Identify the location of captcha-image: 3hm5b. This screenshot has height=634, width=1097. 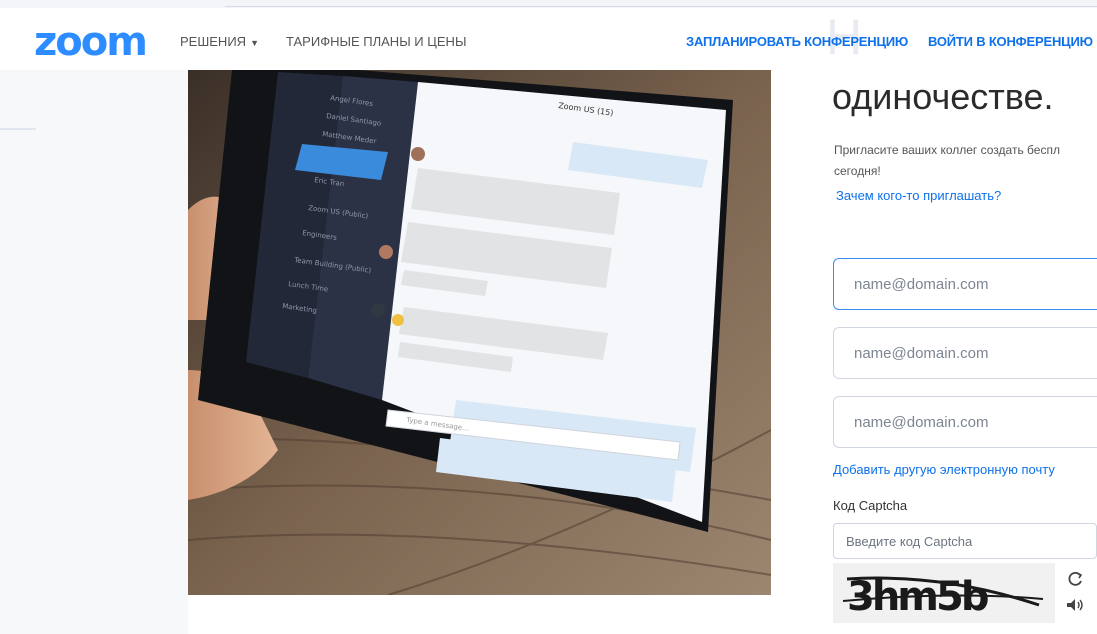
(944, 593).